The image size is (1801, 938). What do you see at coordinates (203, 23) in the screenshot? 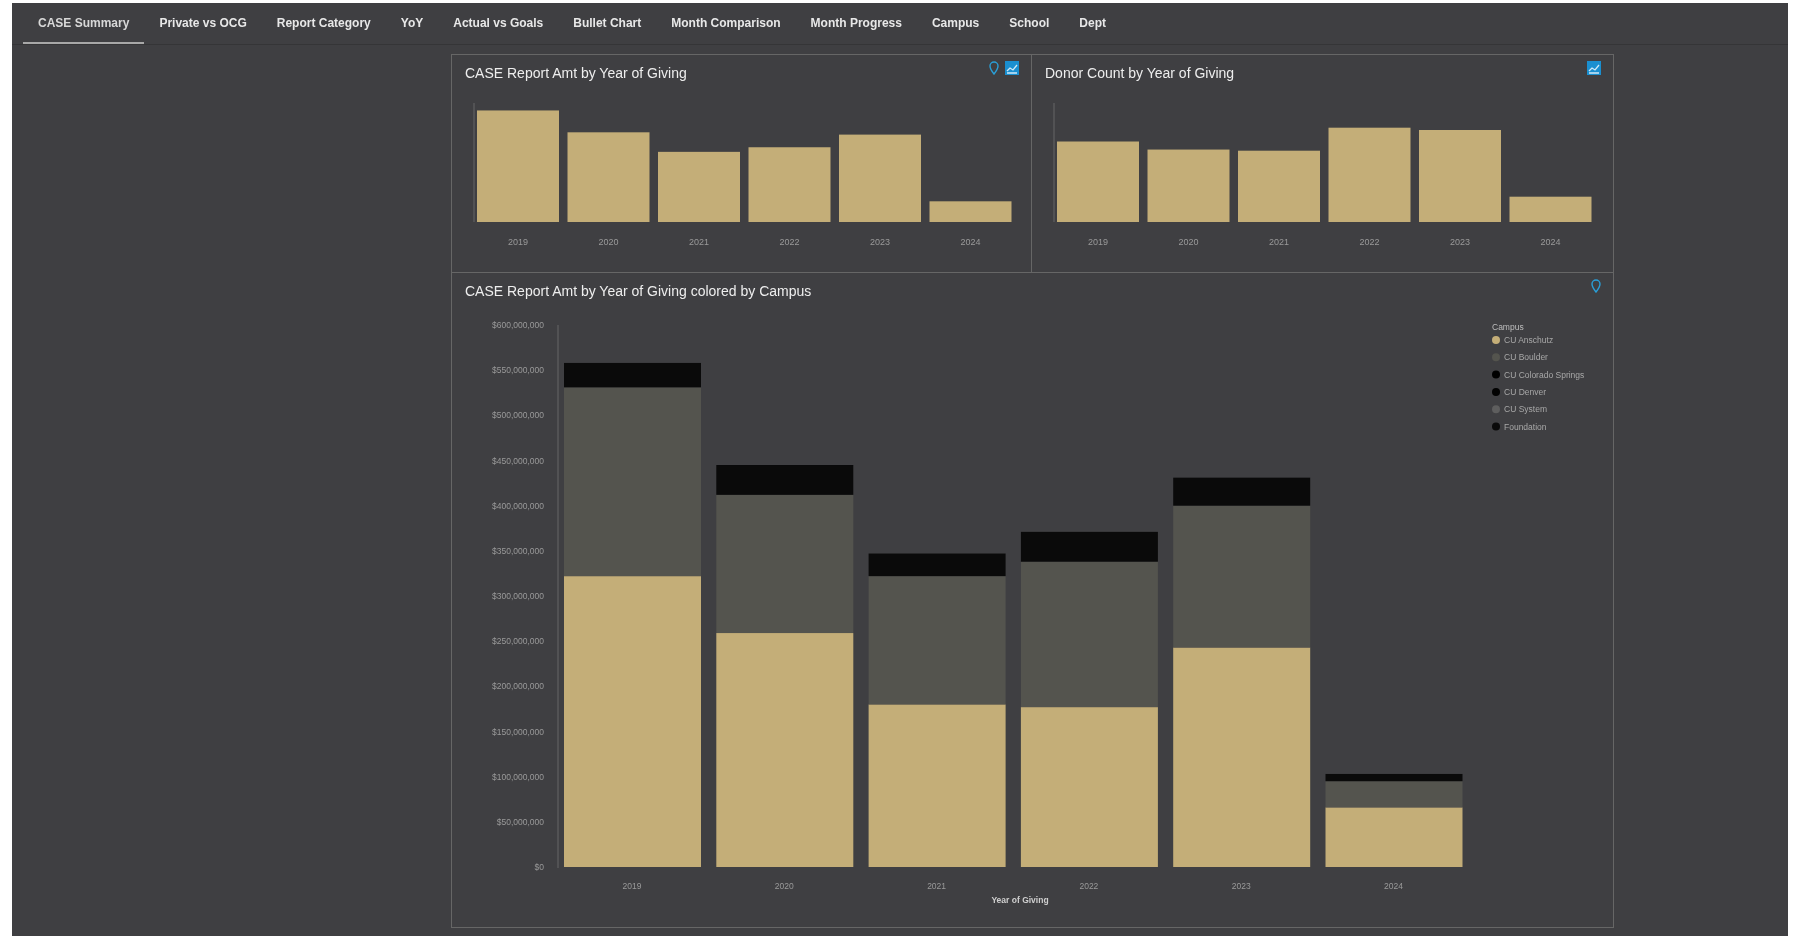
I see `tab: Private vs OCG` at bounding box center [203, 23].